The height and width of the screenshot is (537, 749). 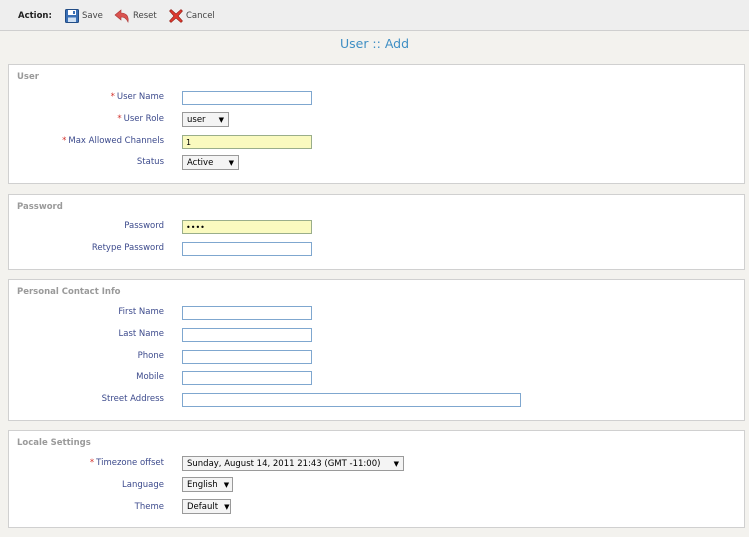 What do you see at coordinates (247, 335) in the screenshot?
I see `last-name-input` at bounding box center [247, 335].